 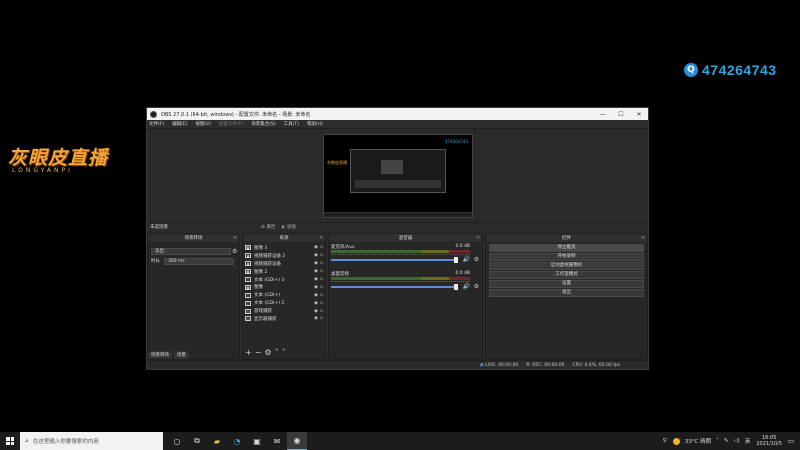 What do you see at coordinates (284, 248) in the screenshot?
I see `source-item: ▣ 图像 3 ◉ ▫` at bounding box center [284, 248].